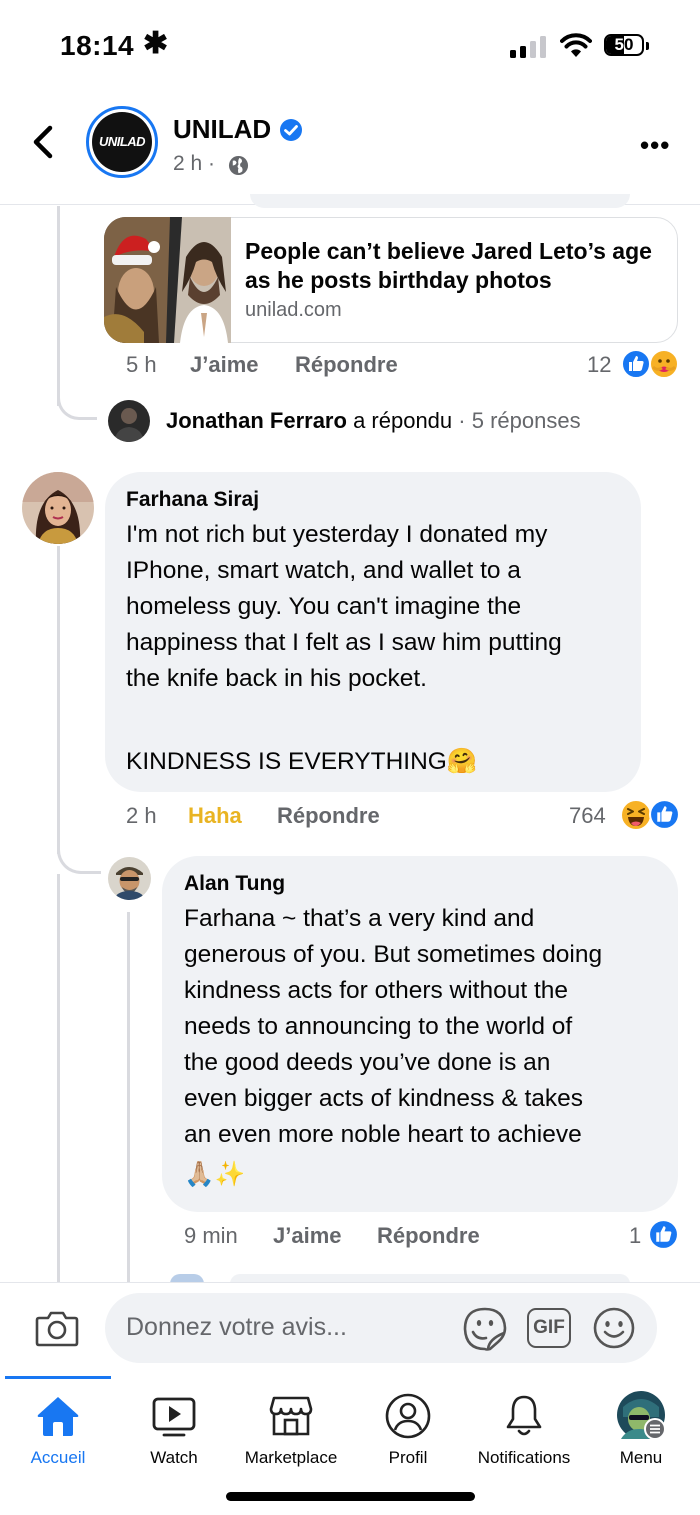 The height and width of the screenshot is (1515, 700). Describe the element at coordinates (291, 1457) in the screenshot. I see `tab-label: Marketplace` at that location.